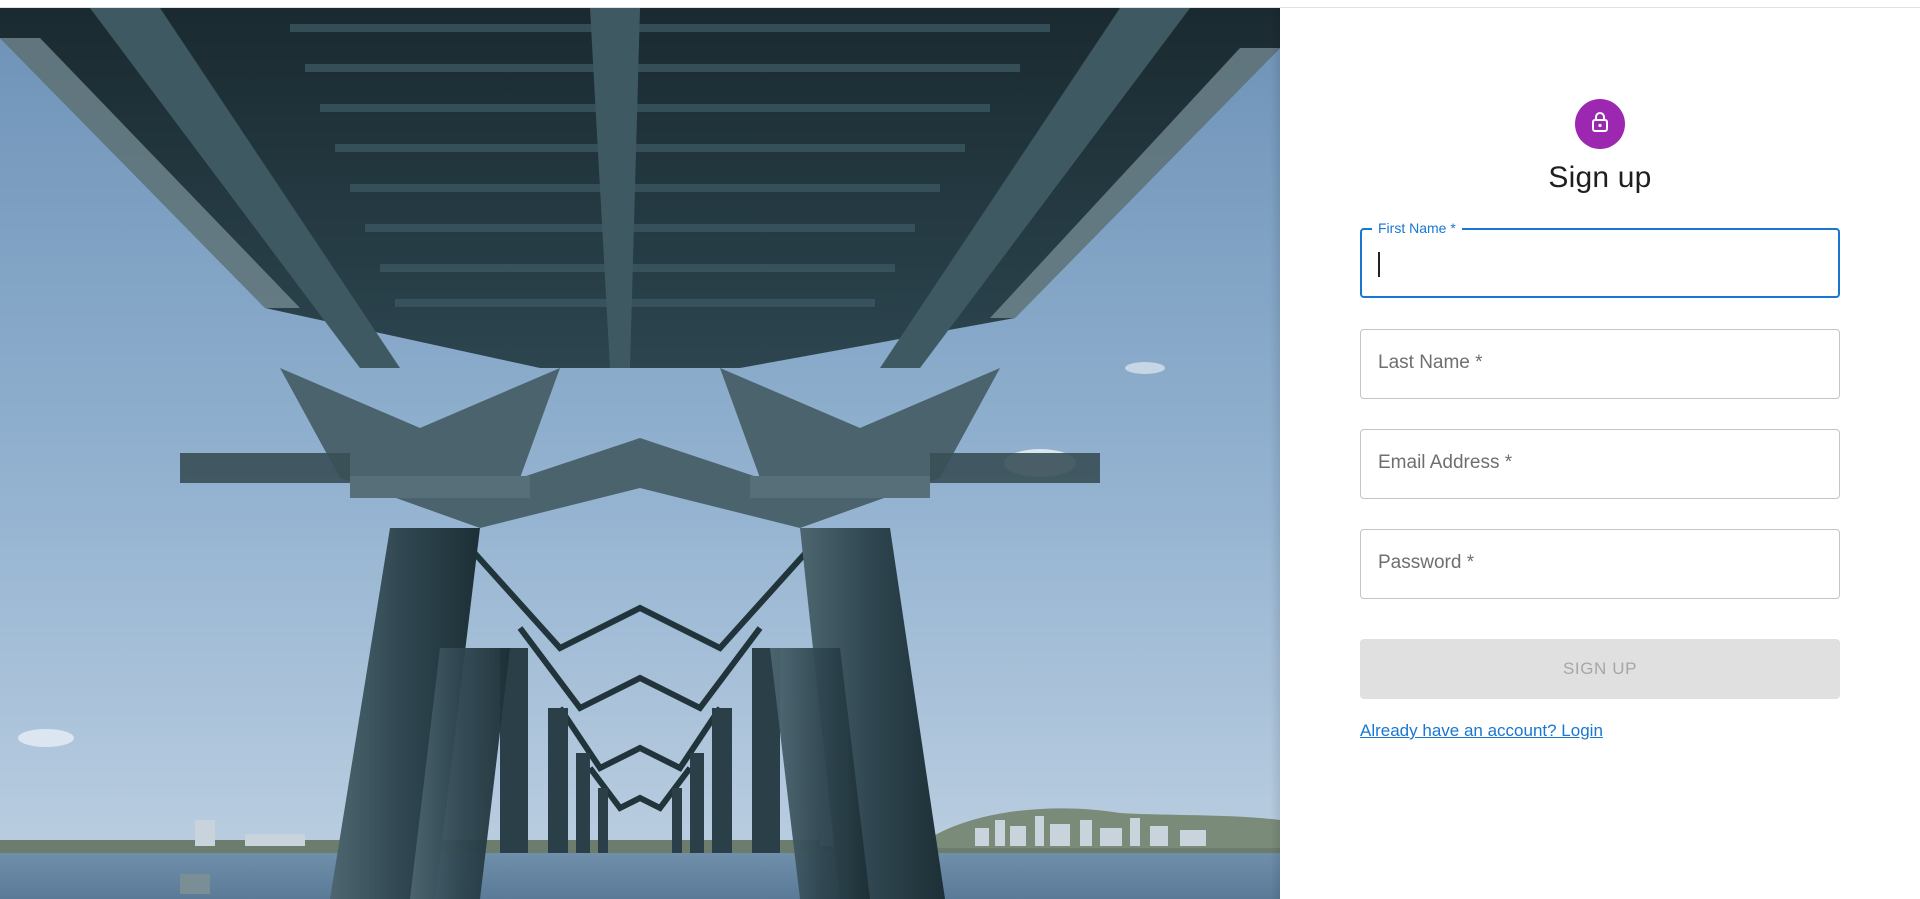  Describe the element at coordinates (1481, 731) in the screenshot. I see `login-link: Already have an account? Login` at that location.